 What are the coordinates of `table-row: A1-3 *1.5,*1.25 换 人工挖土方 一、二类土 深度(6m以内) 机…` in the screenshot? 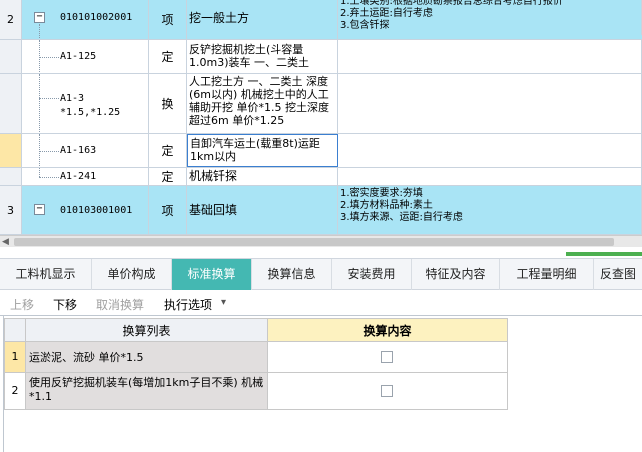 It's located at (321, 104).